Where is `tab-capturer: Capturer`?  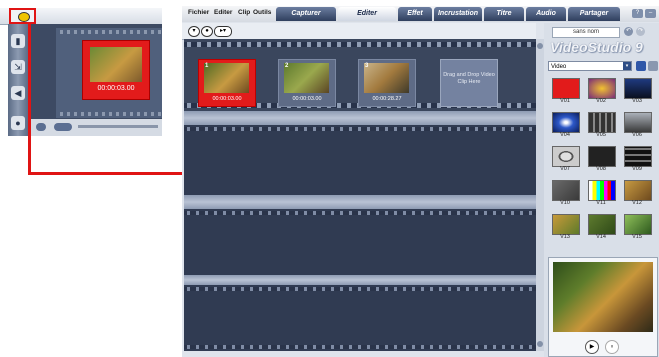 tab-capturer: Capturer is located at coordinates (306, 14).